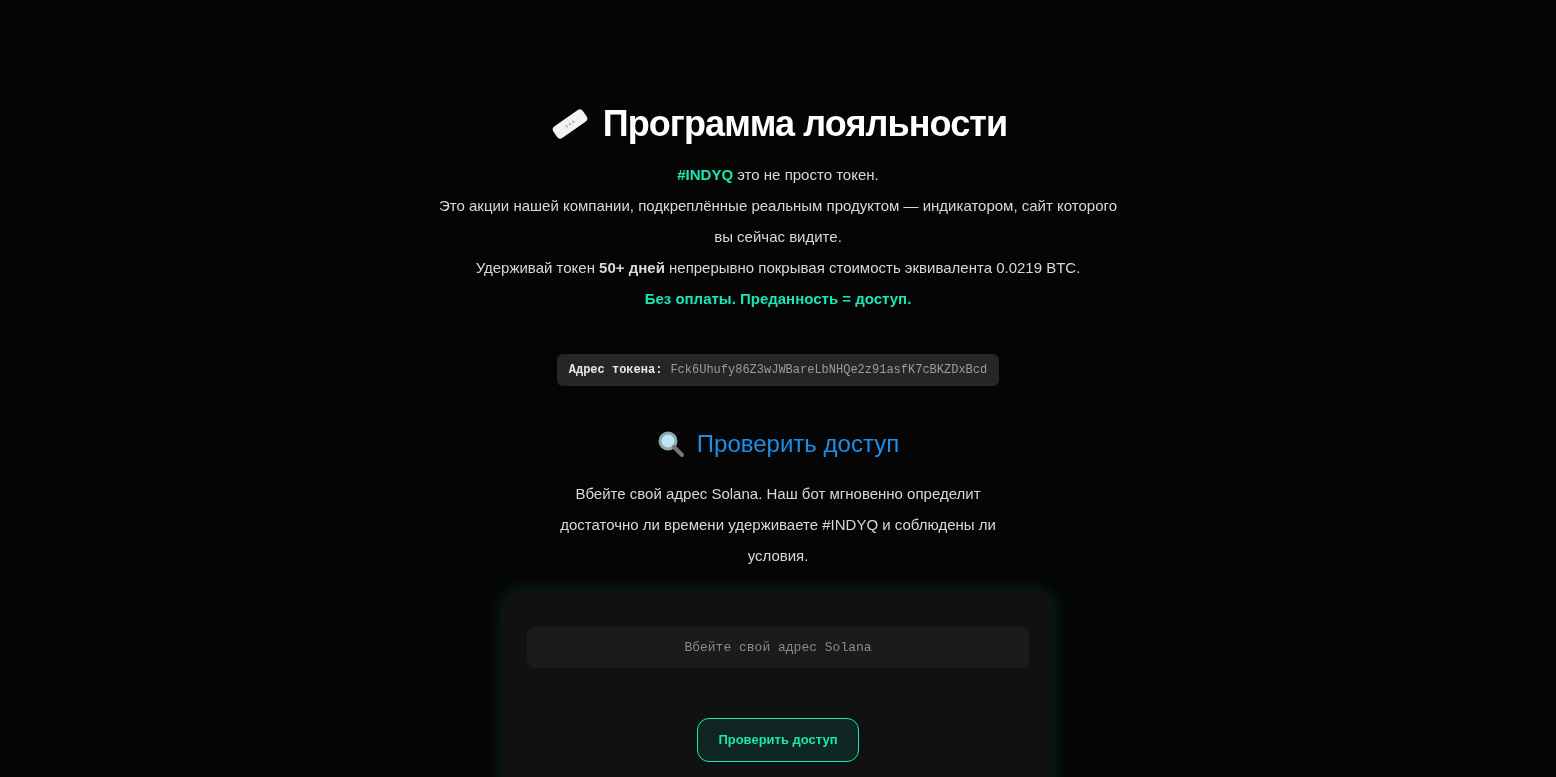  What do you see at coordinates (778, 268) in the screenshot?
I see `intro-line: Удерживай токен 50+ дней непрерывно покрывая стоимость эквивалента 0.0219 BTC.` at bounding box center [778, 268].